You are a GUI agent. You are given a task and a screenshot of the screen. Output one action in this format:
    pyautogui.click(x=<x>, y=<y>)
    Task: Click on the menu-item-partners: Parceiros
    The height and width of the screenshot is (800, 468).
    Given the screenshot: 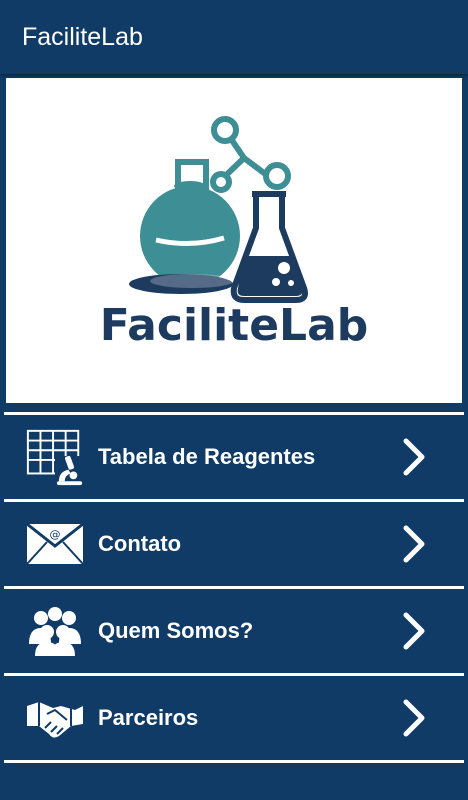 What is the action you would take?
    pyautogui.click(x=234, y=718)
    